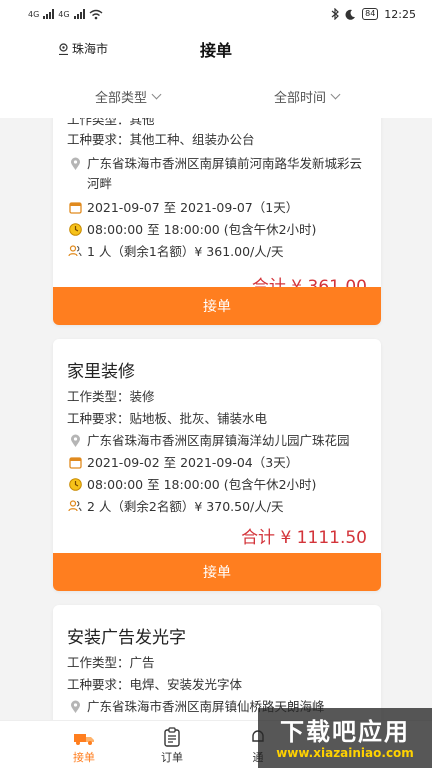  Describe the element at coordinates (335, 14) in the screenshot. I see `bluetooth-icon` at that location.